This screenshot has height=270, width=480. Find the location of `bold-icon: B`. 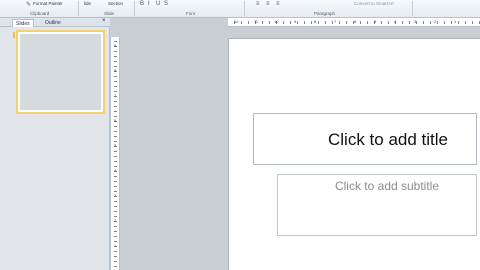

bold-icon: B is located at coordinates (142, 4).